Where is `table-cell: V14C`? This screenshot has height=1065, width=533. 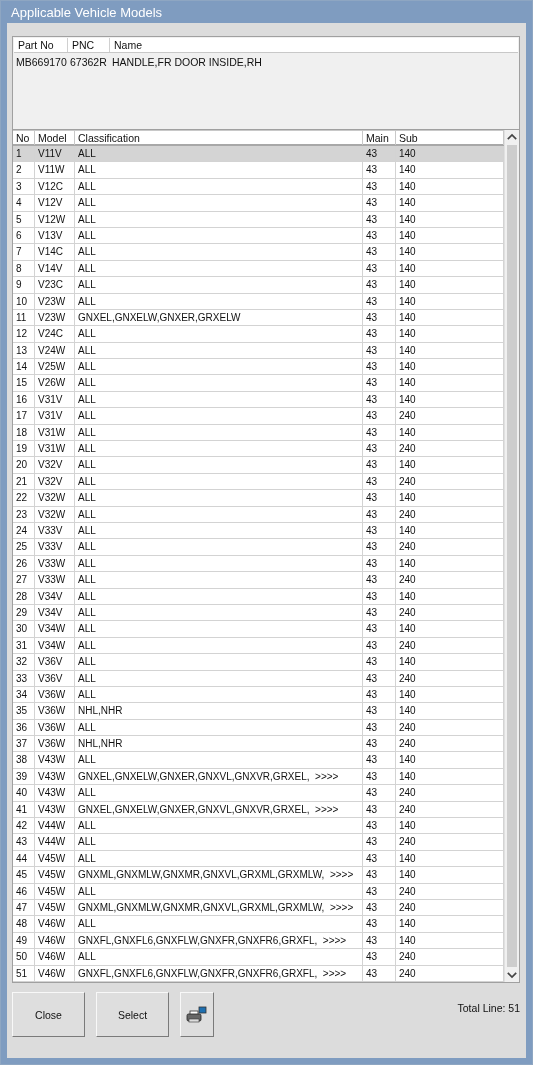 table-cell: V14C is located at coordinates (55, 252).